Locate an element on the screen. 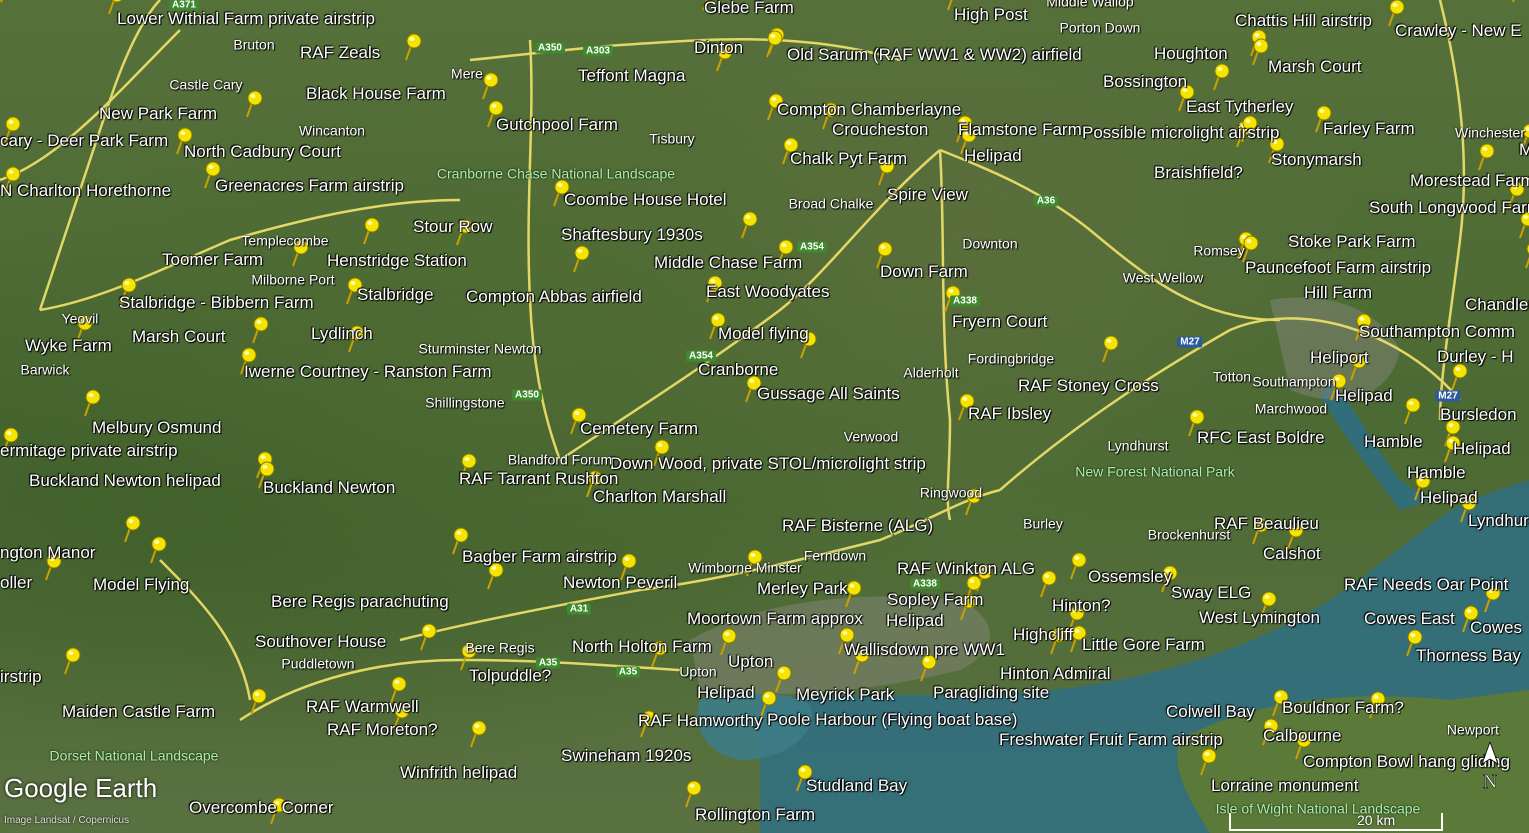 This screenshot has height=833, width=1529. placemark-label: Lyndhurst is located at coordinates (1498, 521).